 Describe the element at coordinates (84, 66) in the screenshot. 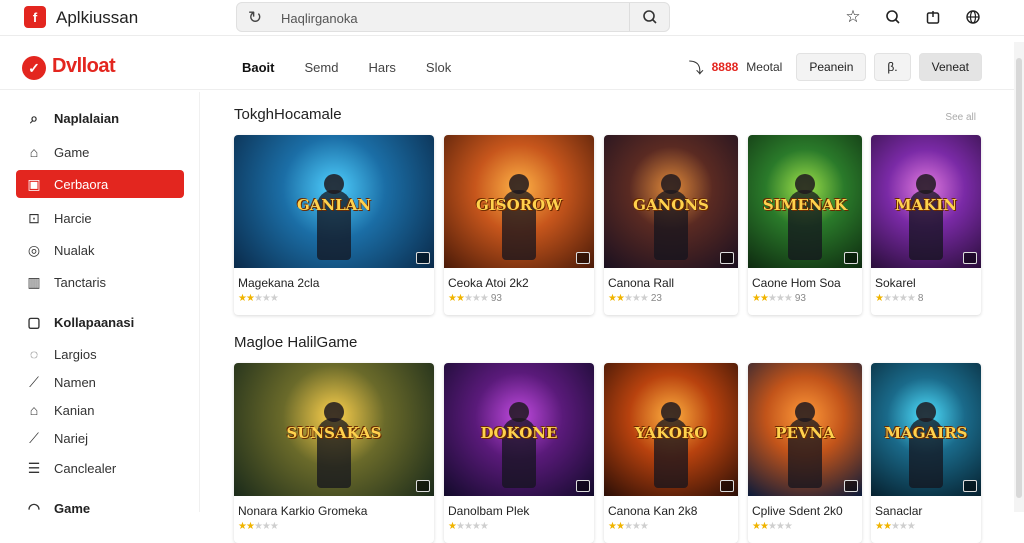

I see `brand-name: Dvlloat` at that location.